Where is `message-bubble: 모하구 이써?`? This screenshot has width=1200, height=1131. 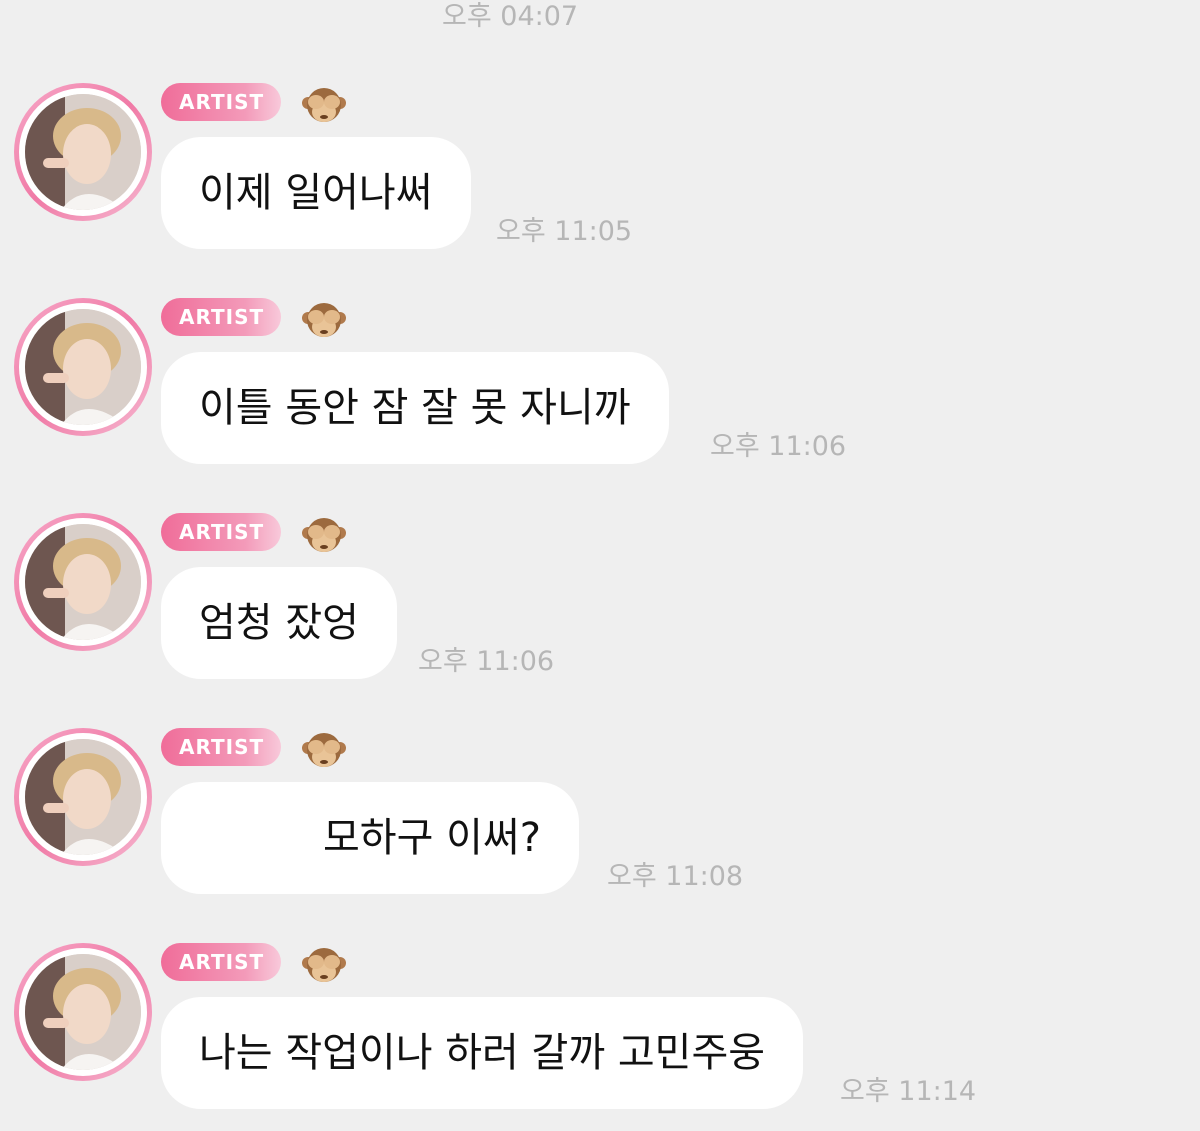 message-bubble: 모하구 이써? is located at coordinates (370, 838).